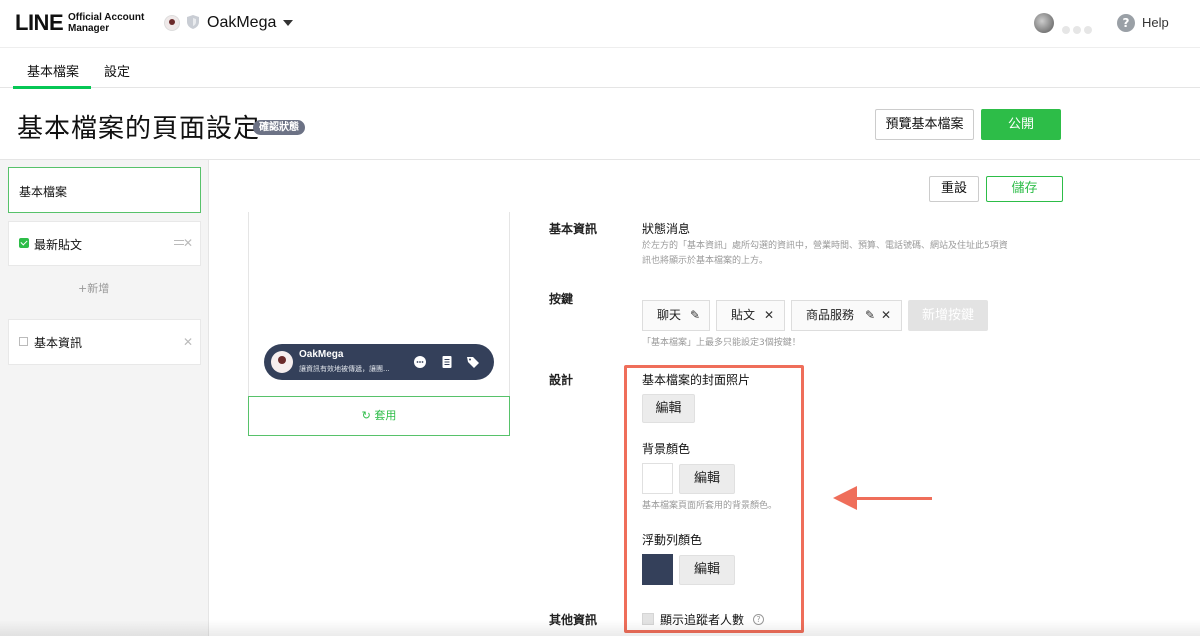 The height and width of the screenshot is (636, 1200). I want to click on button-pill-label: 商品服務, so click(830, 315).